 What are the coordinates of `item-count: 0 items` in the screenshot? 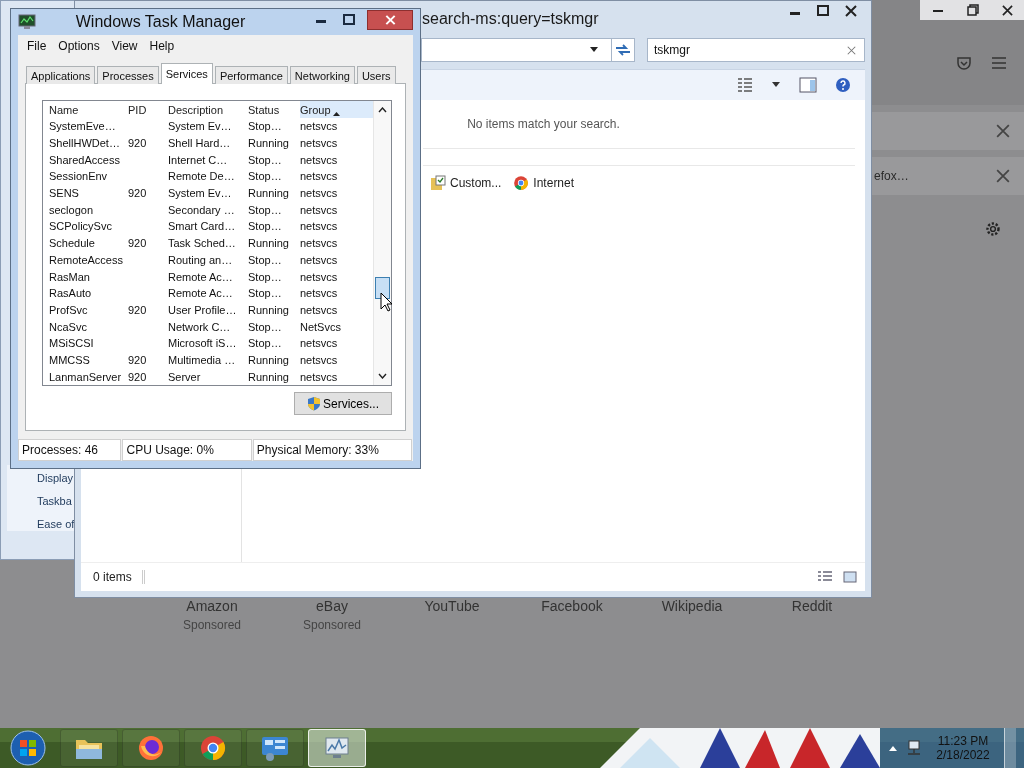 It's located at (119, 577).